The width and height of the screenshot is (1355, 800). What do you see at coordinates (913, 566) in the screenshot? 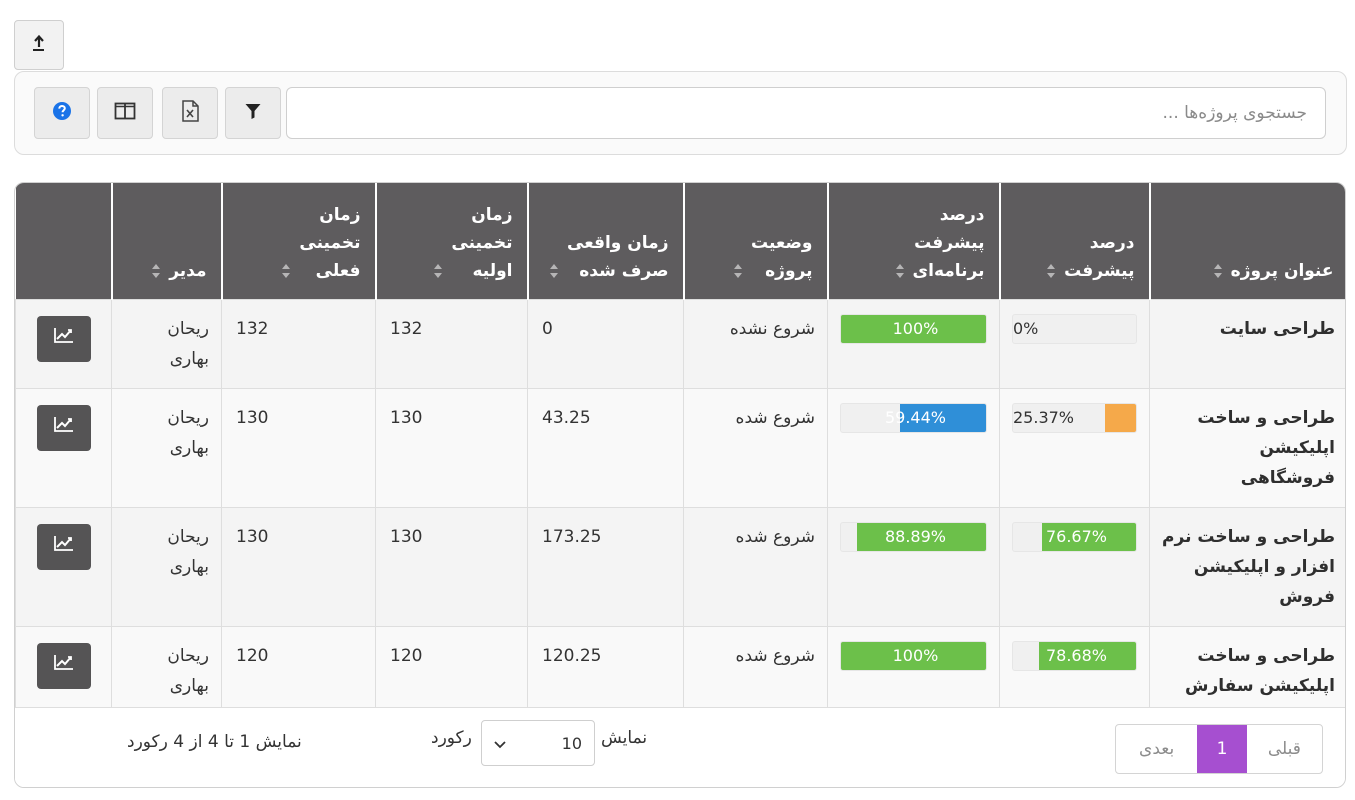
I see `planned-progress: 88.89%` at bounding box center [913, 566].